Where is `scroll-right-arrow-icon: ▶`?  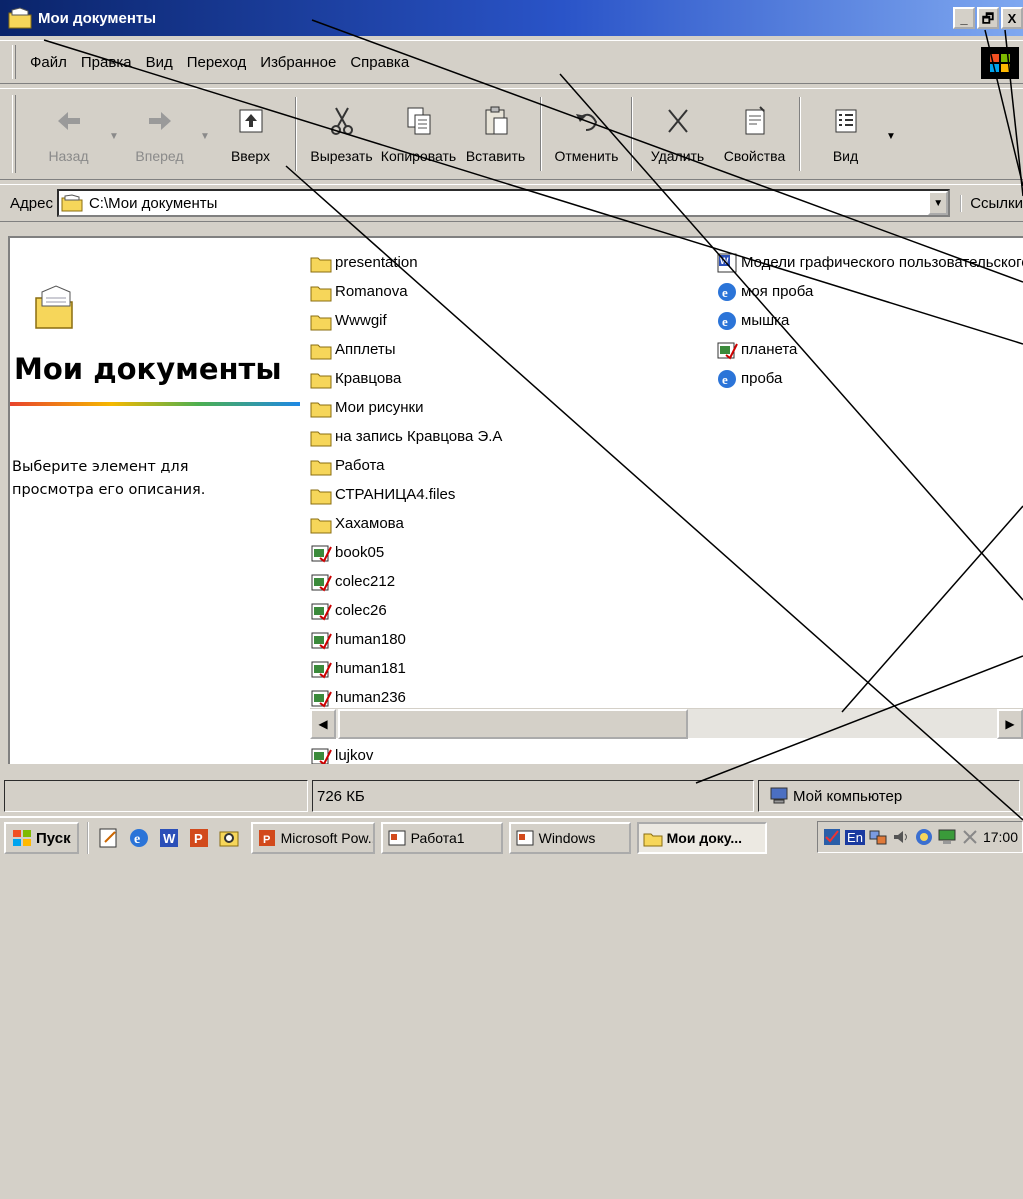
scroll-right-arrow-icon: ▶ is located at coordinates (1010, 724).